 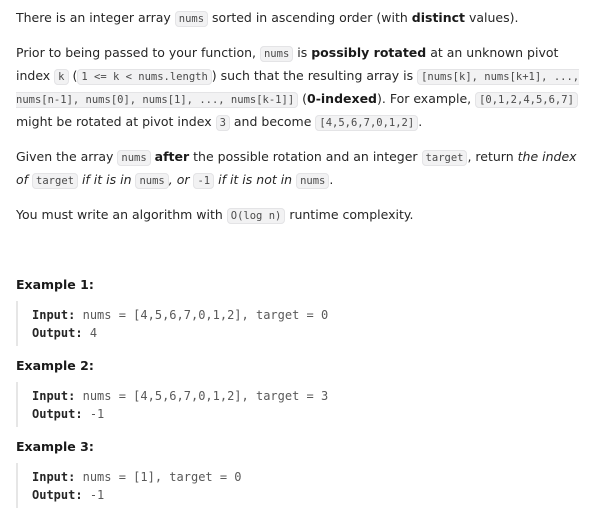 I want to click on example-1-title: Example 1:, so click(x=55, y=284).